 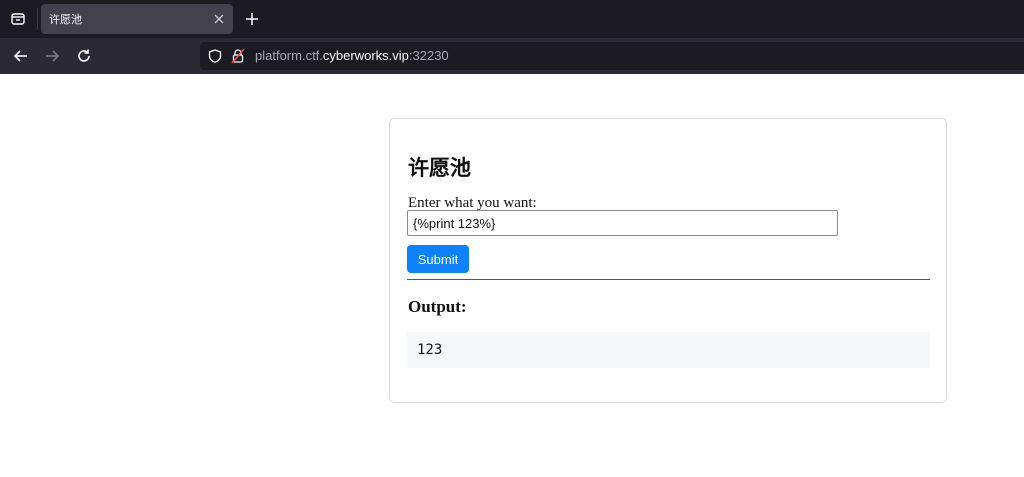 I want to click on reload-icon, so click(x=84, y=55).